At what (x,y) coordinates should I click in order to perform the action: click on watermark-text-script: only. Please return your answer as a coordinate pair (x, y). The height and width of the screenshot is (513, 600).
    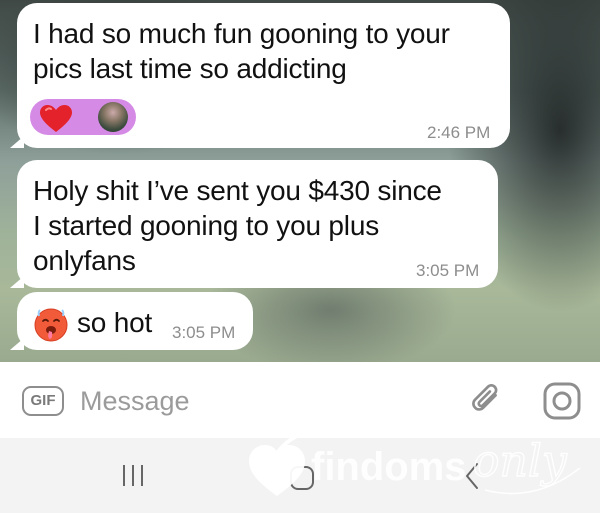
    Looking at the image, I should click on (520, 461).